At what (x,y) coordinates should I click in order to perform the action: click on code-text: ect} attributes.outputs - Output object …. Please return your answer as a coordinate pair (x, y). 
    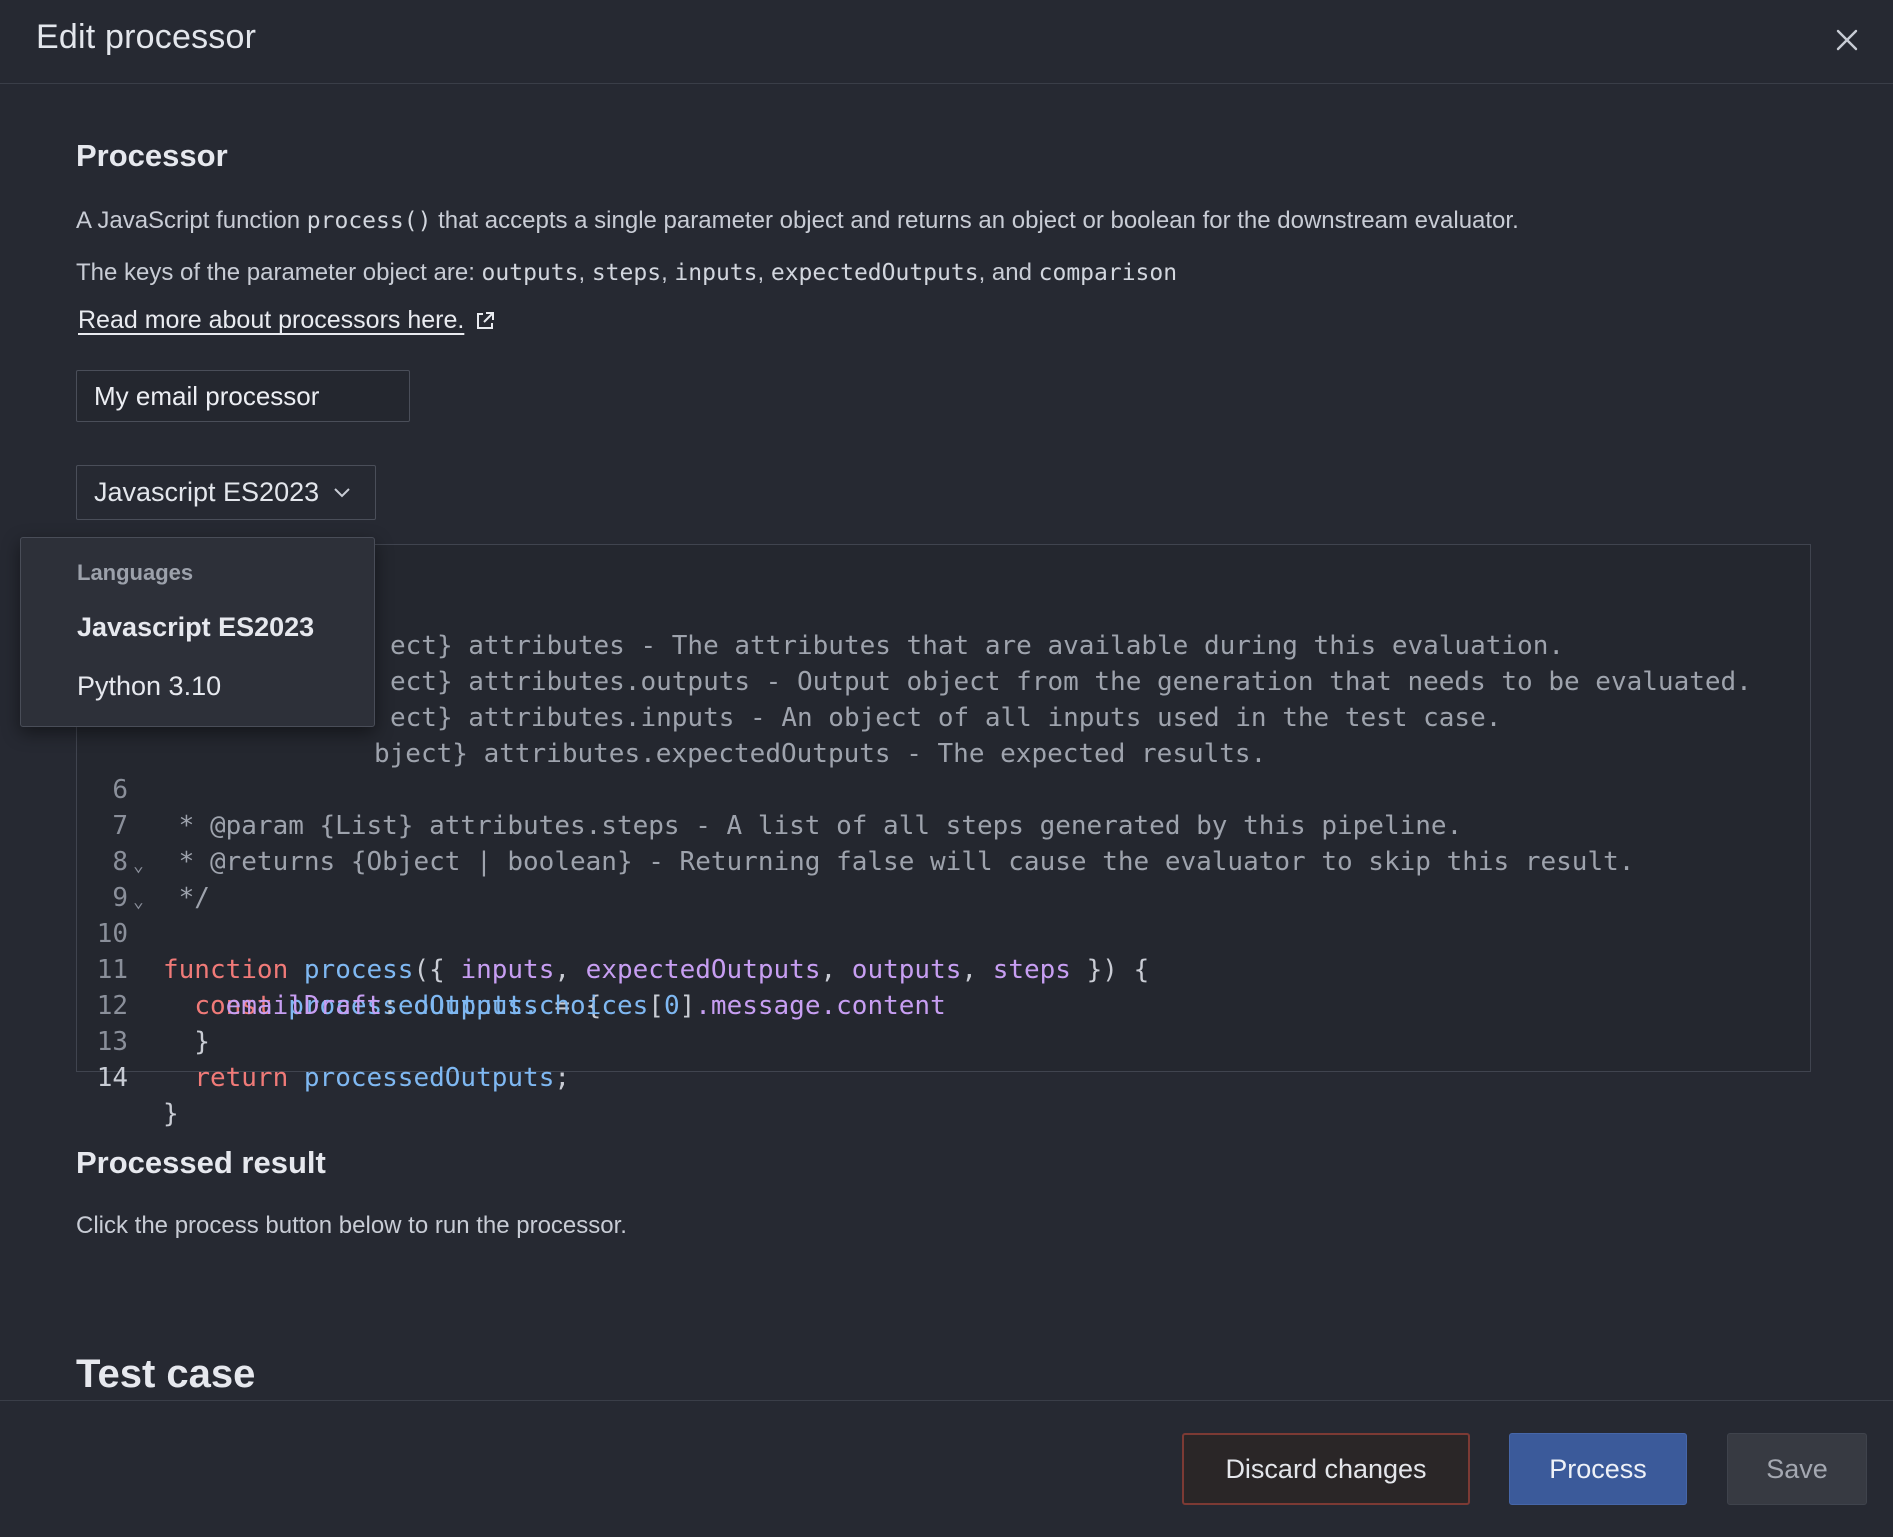
    Looking at the image, I should click on (1071, 682).